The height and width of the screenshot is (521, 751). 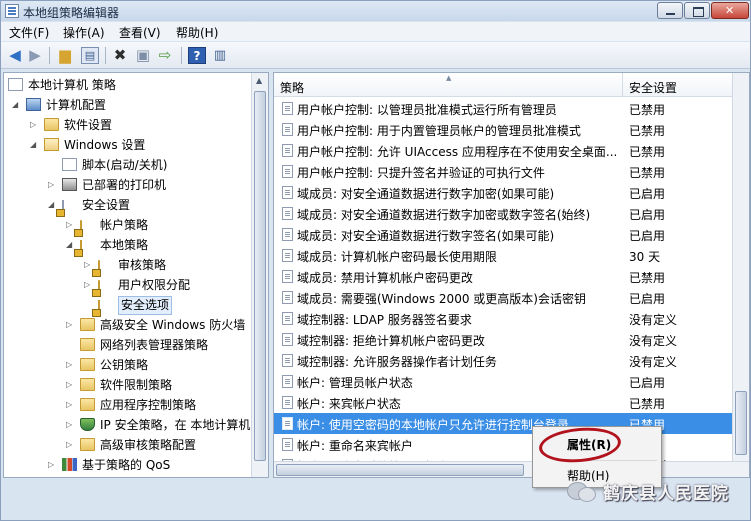 I want to click on maximize-button, so click(x=697, y=10).